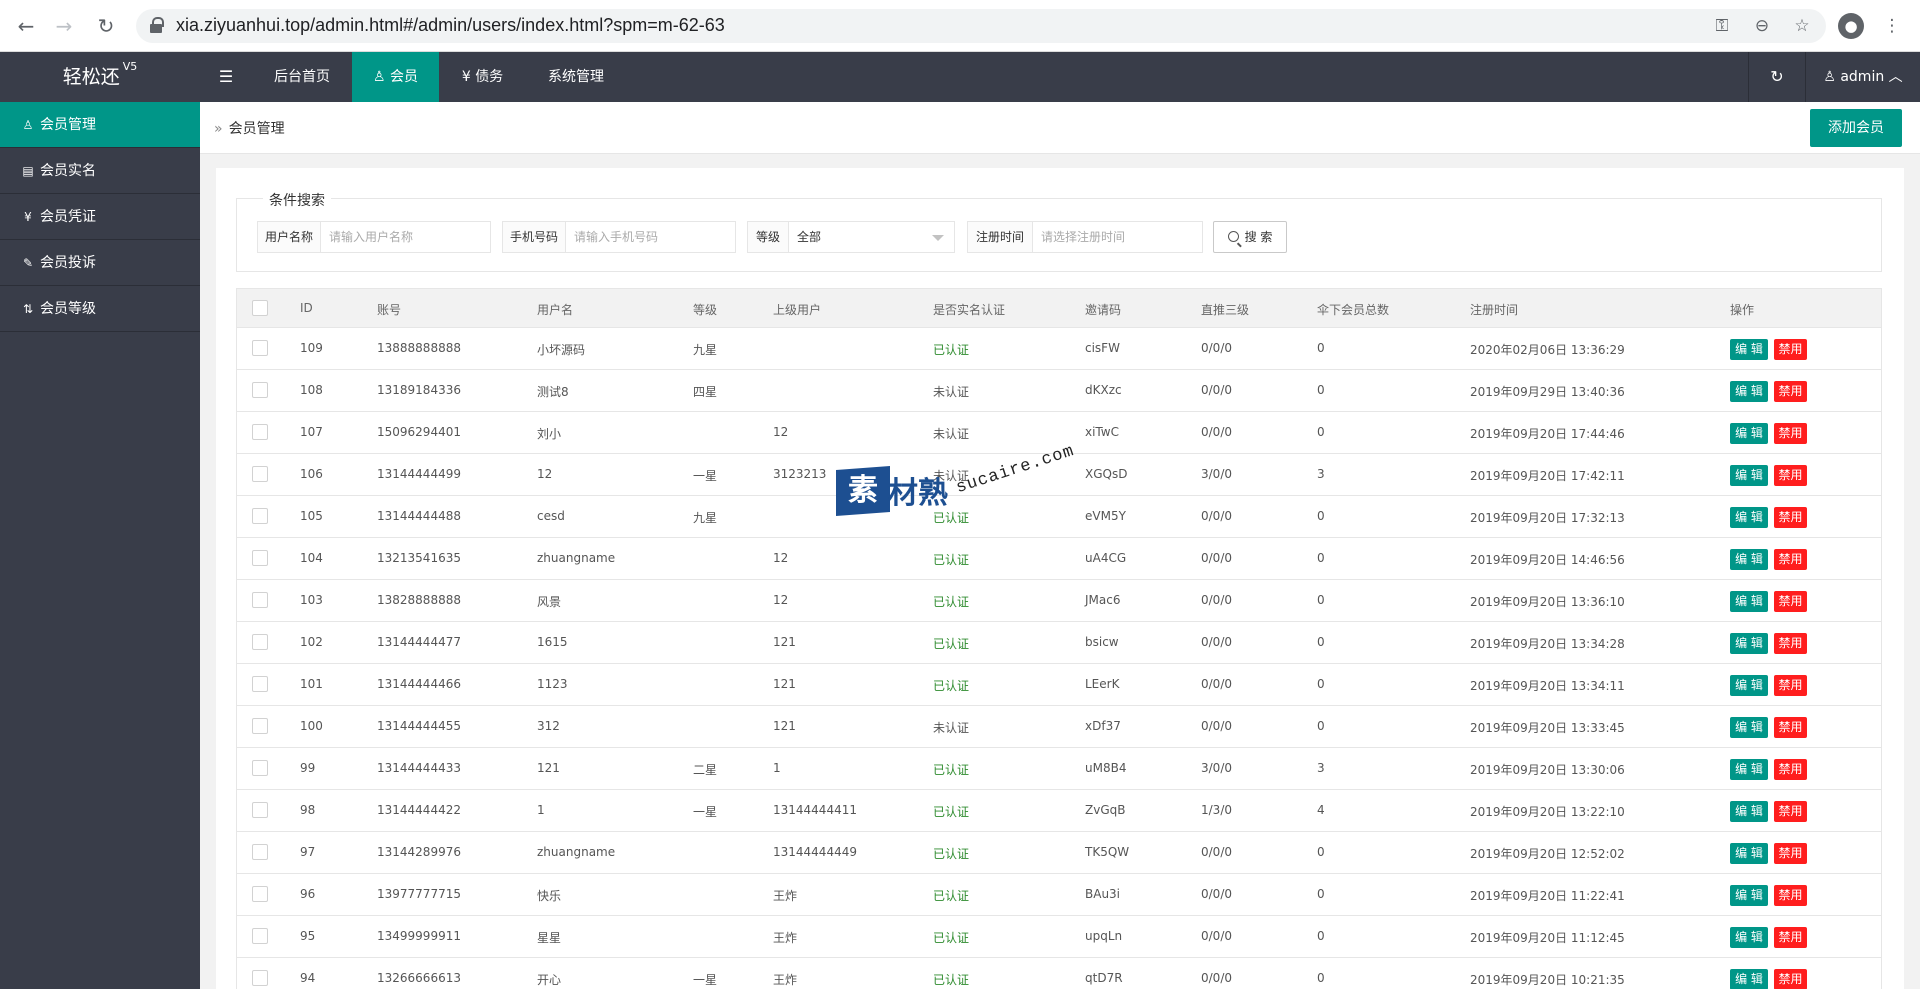 The image size is (1920, 989). Describe the element at coordinates (1722, 26) in the screenshot. I see `key-icon: ⚿` at that location.